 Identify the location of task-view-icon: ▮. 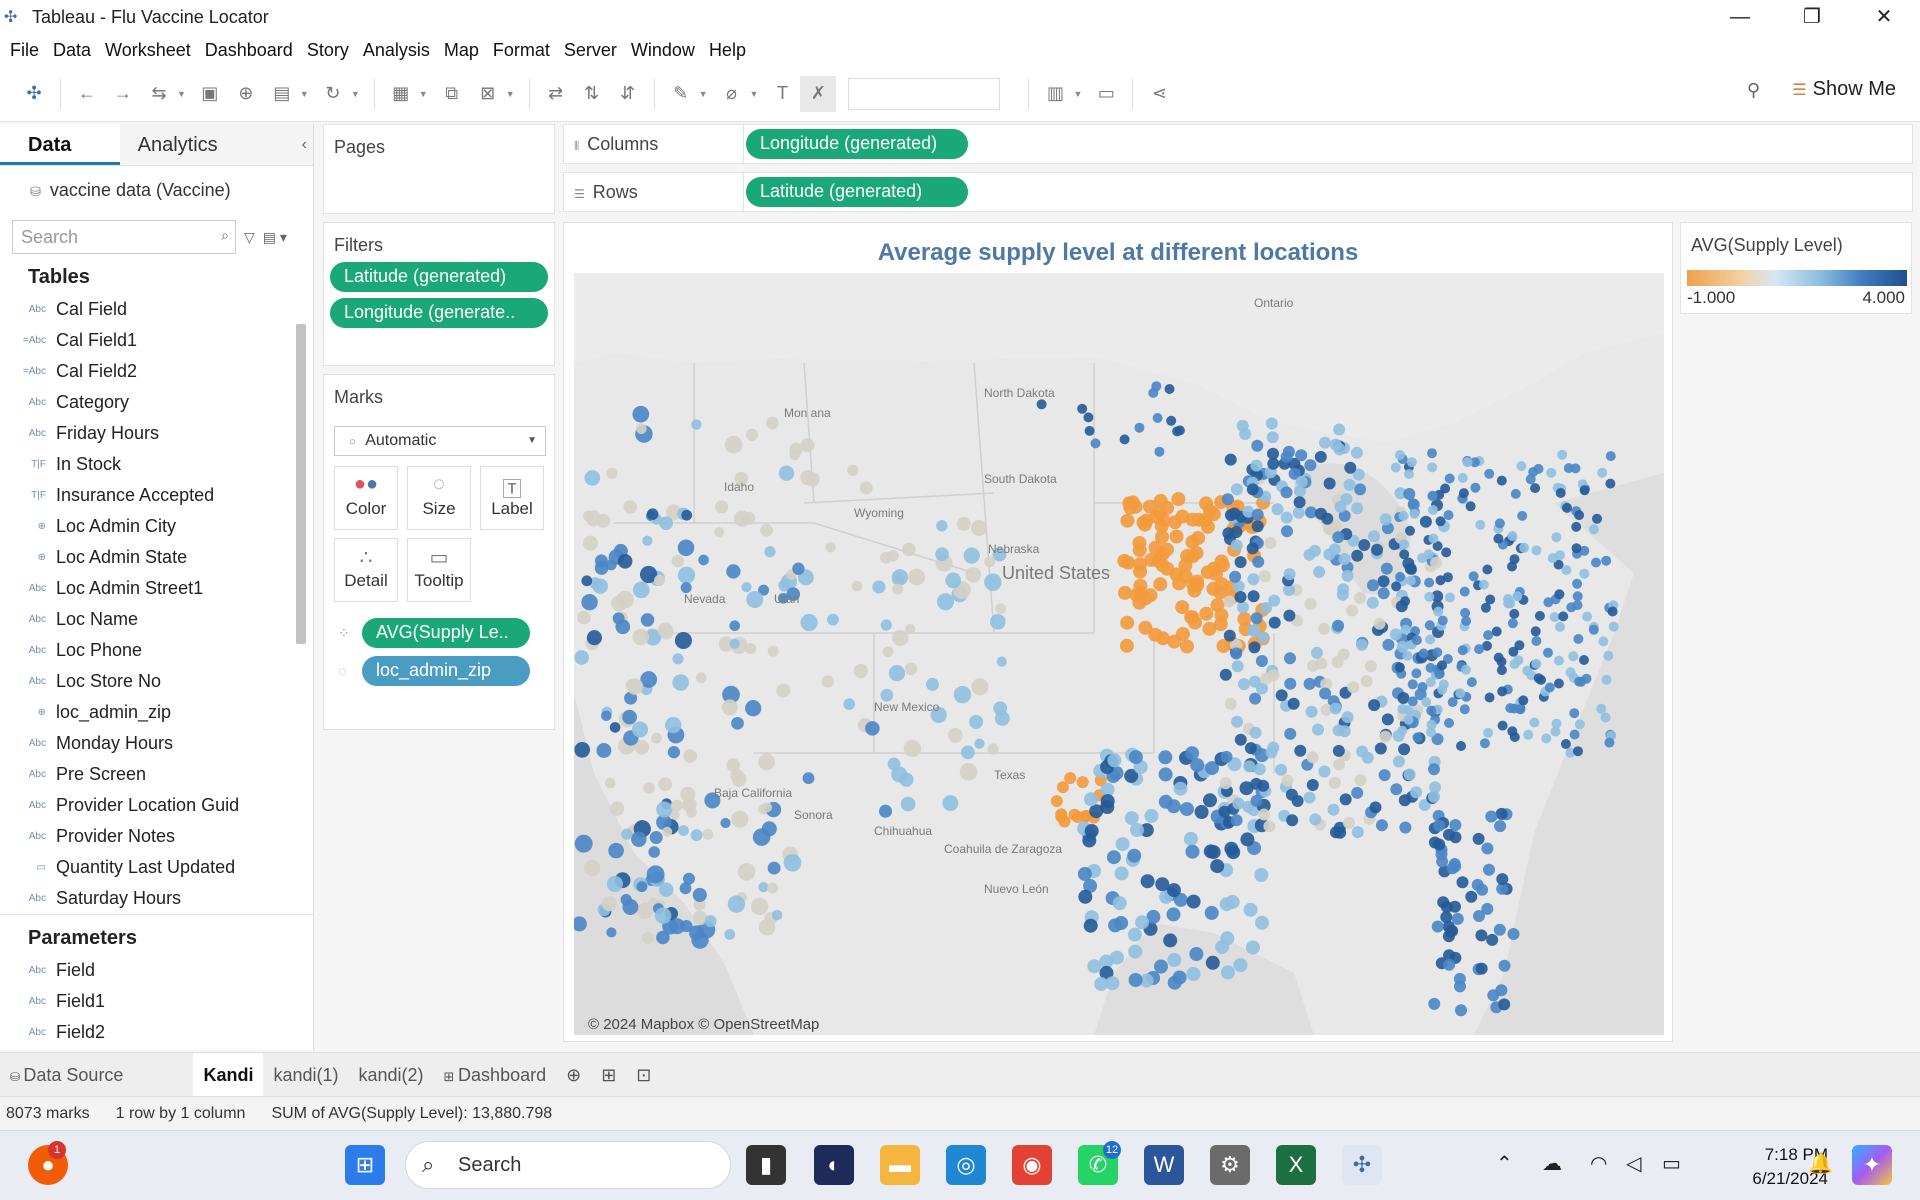
(766, 1165).